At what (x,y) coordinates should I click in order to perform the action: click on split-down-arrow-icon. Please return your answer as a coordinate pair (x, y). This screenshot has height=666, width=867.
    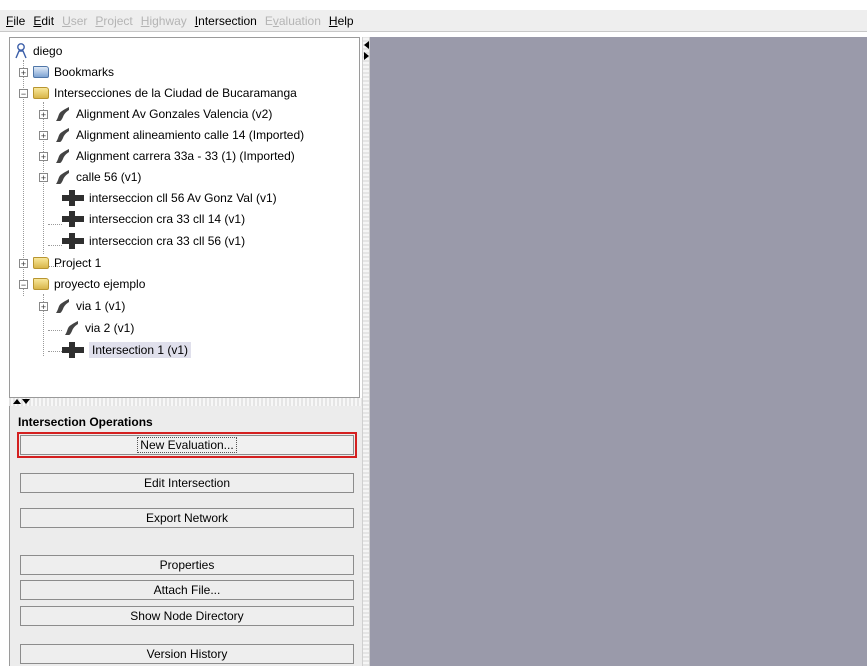
    Looking at the image, I should click on (26, 401).